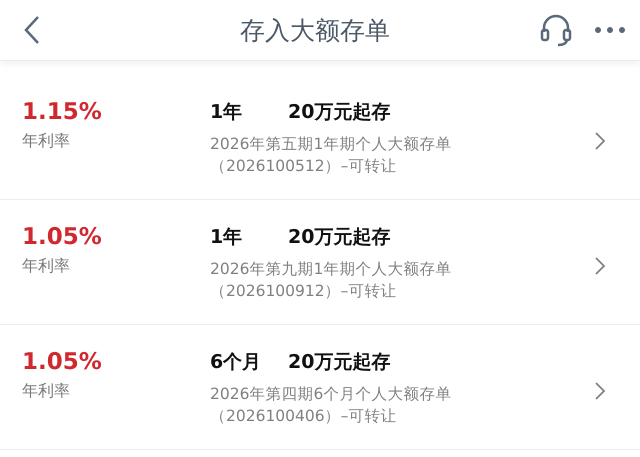 The height and width of the screenshot is (457, 640). Describe the element at coordinates (315, 30) in the screenshot. I see `page-title: 存入大额存单` at that location.